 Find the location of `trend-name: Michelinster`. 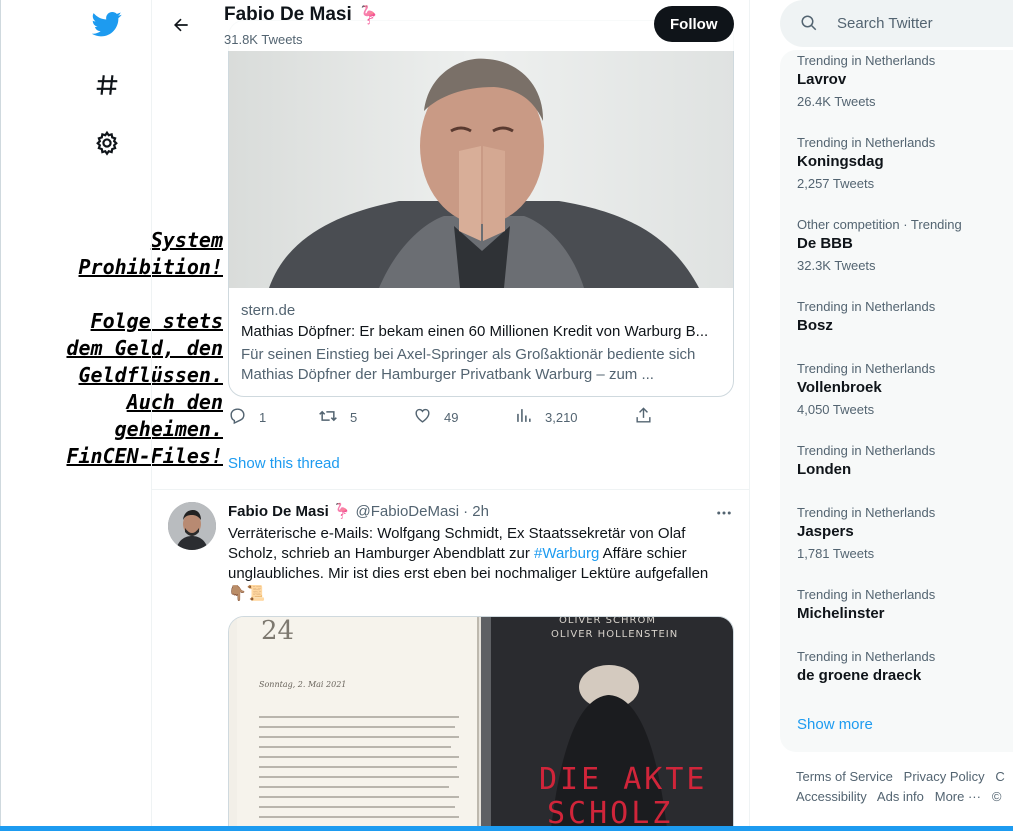

trend-name: Michelinster is located at coordinates (841, 613).